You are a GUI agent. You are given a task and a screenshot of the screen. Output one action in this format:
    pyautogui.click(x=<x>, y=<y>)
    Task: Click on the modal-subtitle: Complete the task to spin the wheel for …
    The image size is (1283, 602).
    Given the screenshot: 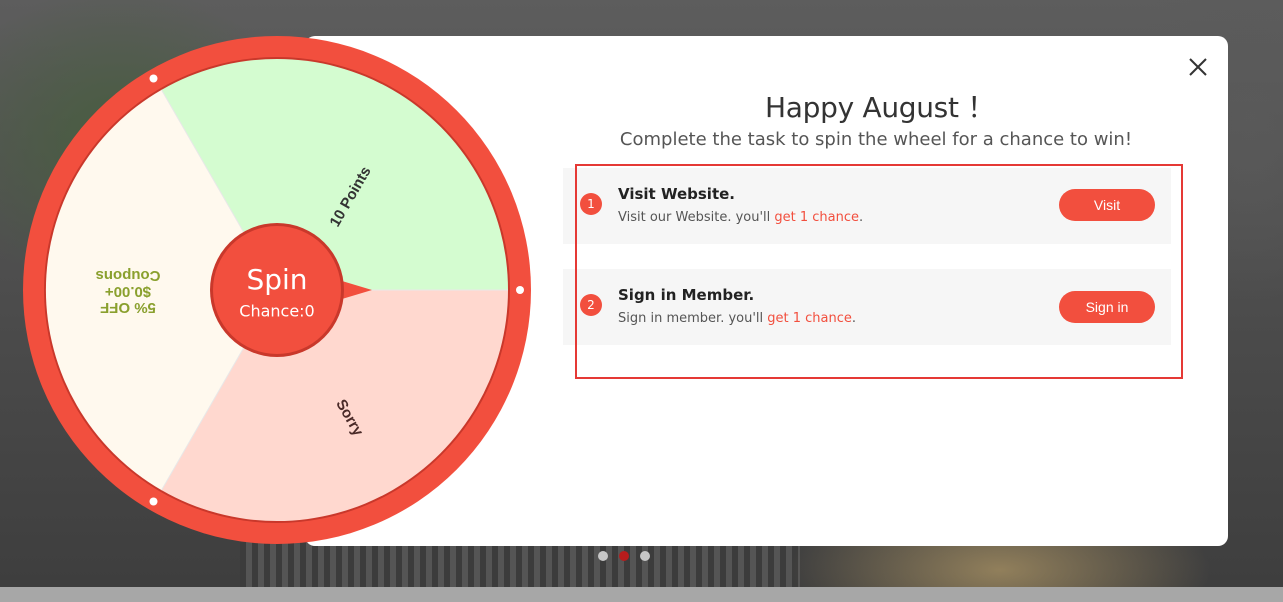 What is the action you would take?
    pyautogui.click(x=876, y=139)
    